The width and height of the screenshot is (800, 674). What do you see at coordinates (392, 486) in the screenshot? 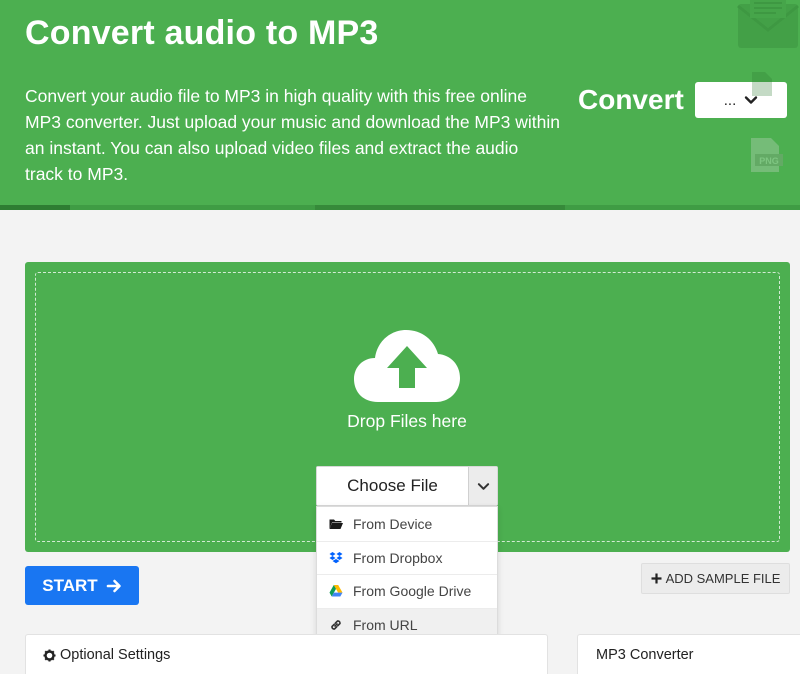
I see `choose-file-label: Choose File` at bounding box center [392, 486].